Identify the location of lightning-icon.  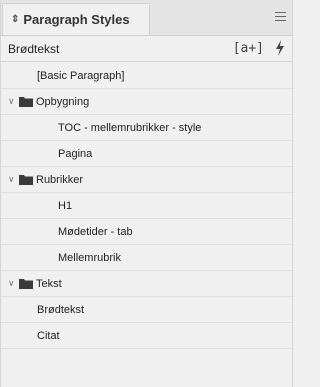
(280, 48).